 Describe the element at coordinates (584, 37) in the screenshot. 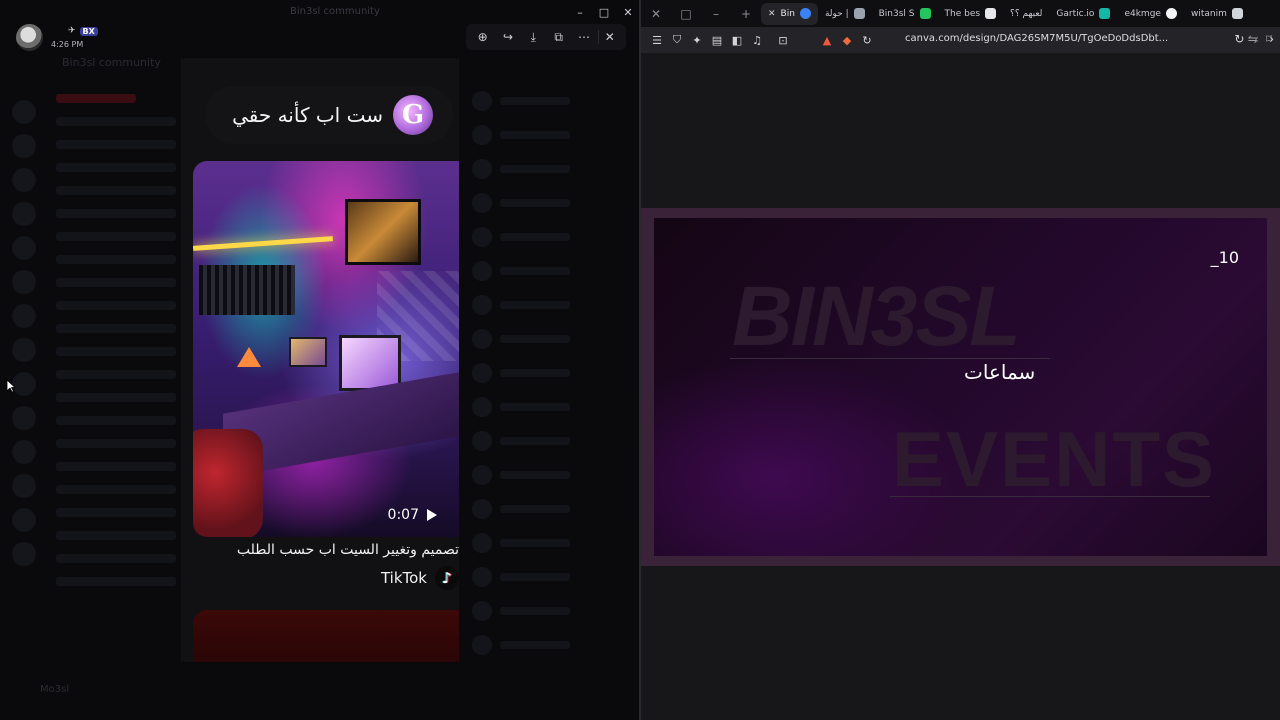

I see `more-icon: ⋯` at that location.